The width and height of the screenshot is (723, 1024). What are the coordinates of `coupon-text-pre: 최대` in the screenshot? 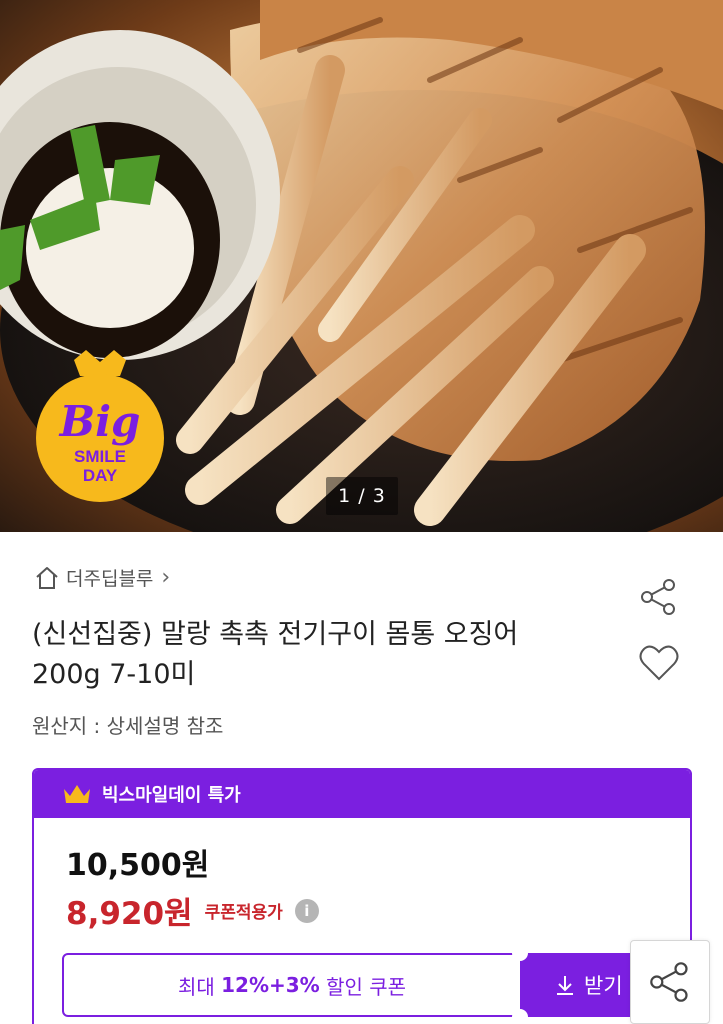 It's located at (199, 986).